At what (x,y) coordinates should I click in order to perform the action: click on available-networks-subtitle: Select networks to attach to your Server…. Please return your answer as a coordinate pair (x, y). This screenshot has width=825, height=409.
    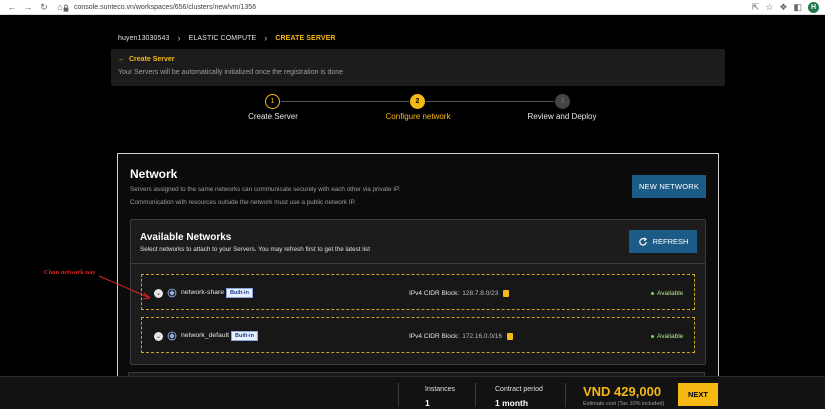
    Looking at the image, I should click on (255, 249).